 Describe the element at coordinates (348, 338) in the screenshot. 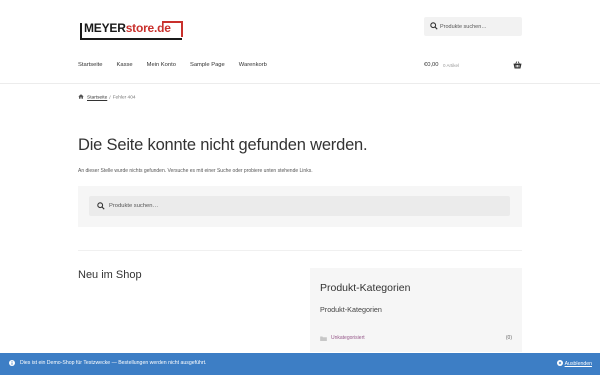

I see `category-link-unkategorisiert: Unkategorisiert` at that location.